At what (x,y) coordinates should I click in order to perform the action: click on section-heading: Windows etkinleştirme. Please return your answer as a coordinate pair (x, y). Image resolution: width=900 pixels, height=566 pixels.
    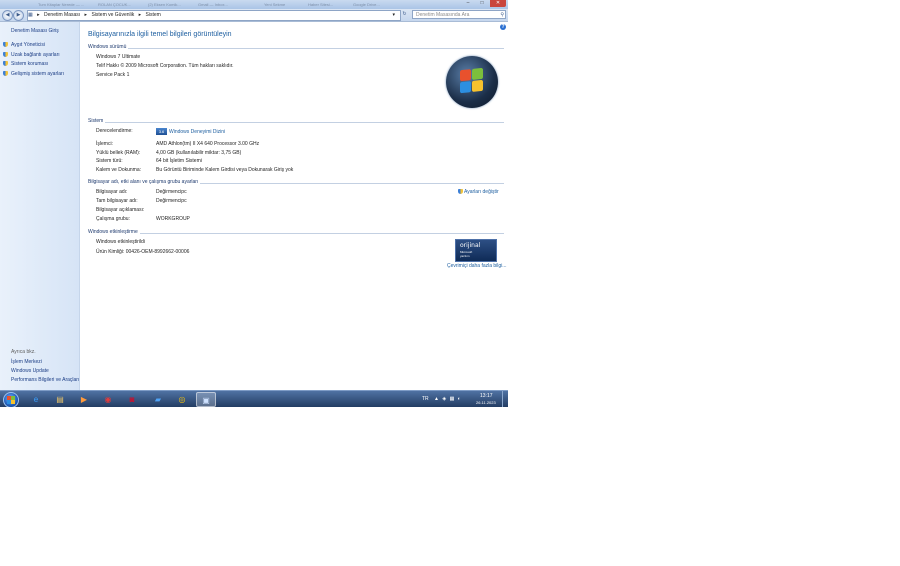
    Looking at the image, I should click on (114, 232).